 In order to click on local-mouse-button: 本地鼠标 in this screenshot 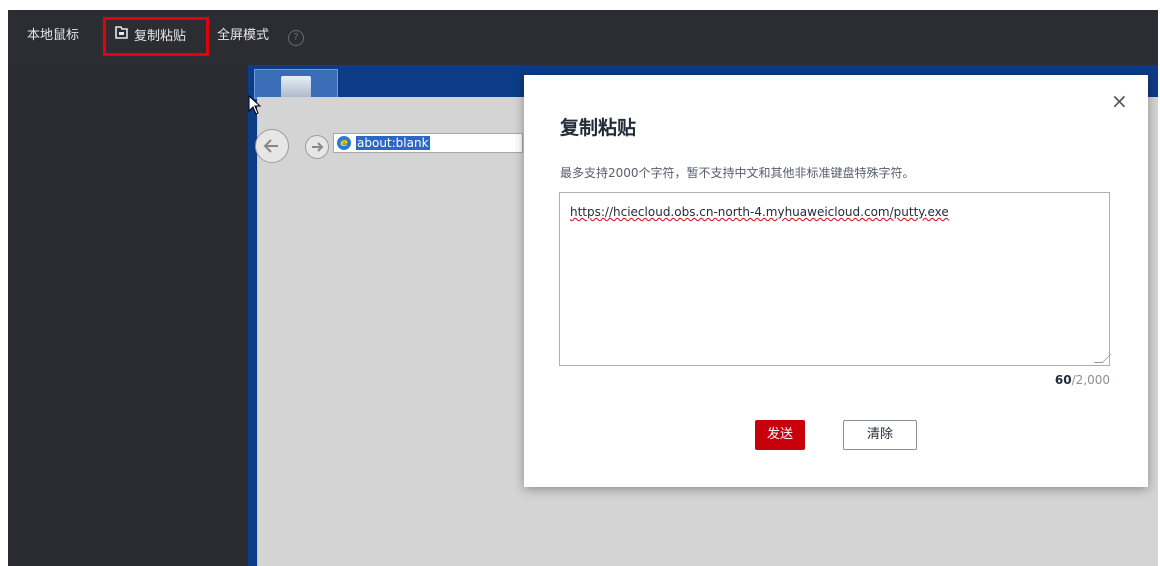, I will do `click(53, 37)`.